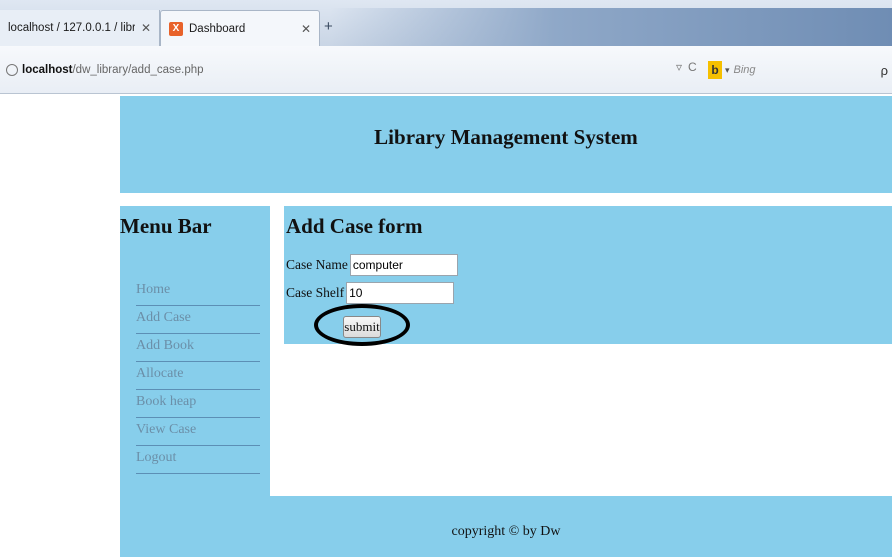 Image resolution: width=892 pixels, height=557 pixels. Describe the element at coordinates (506, 531) in the screenshot. I see `copyright-text: copyright © by Dw` at that location.